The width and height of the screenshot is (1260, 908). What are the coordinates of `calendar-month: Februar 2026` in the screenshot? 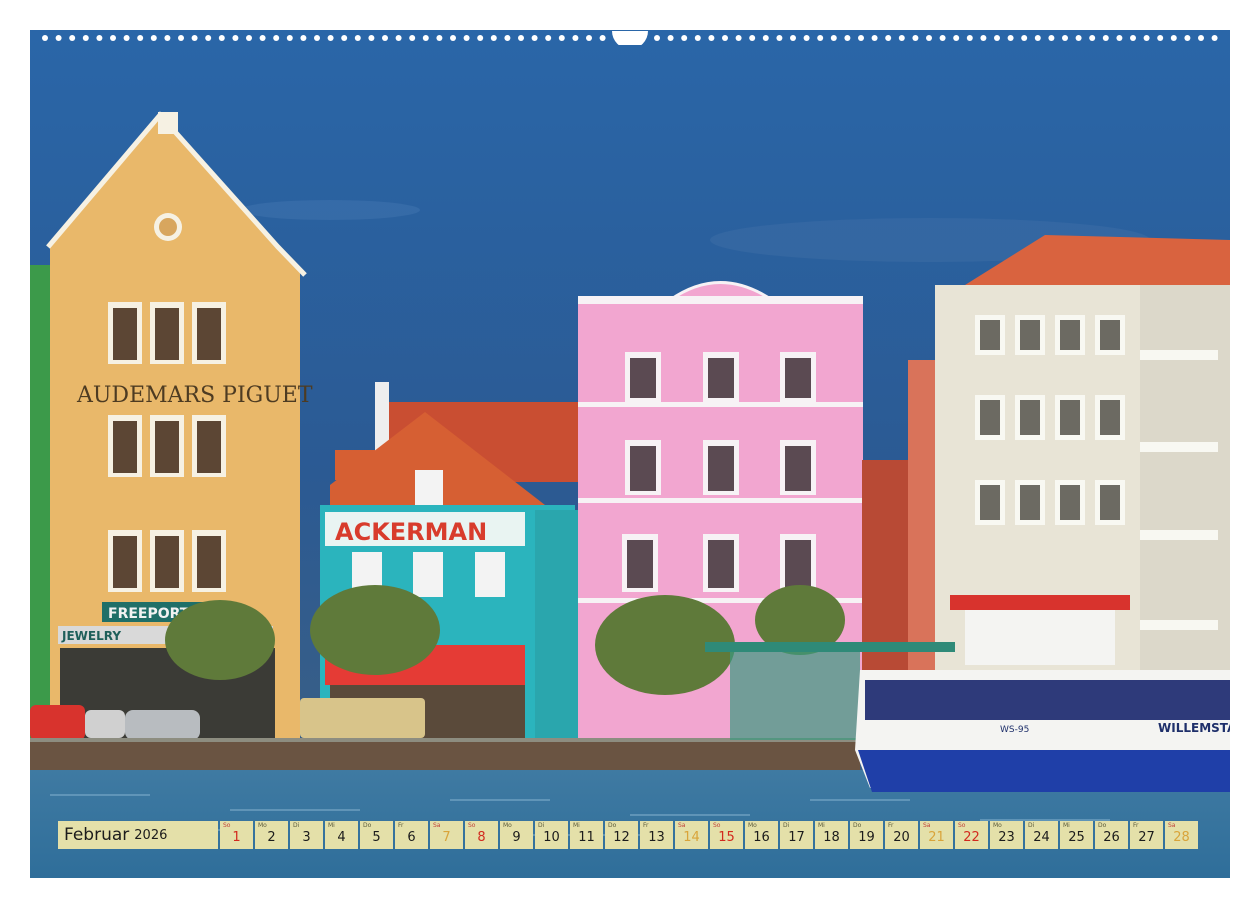 It's located at (138, 835).